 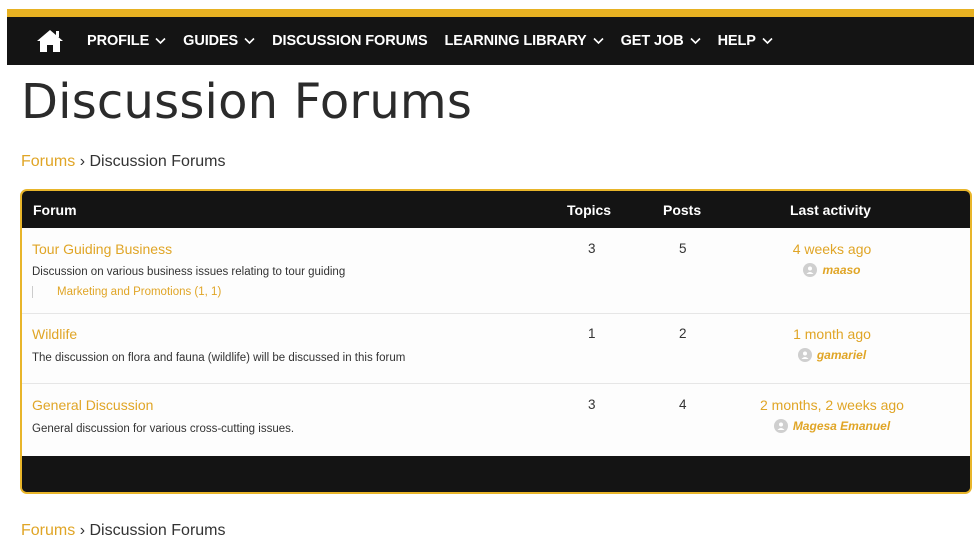 What do you see at coordinates (832, 405) in the screenshot?
I see `last-activity-time-link: 2 months, 2 weeks ago` at bounding box center [832, 405].